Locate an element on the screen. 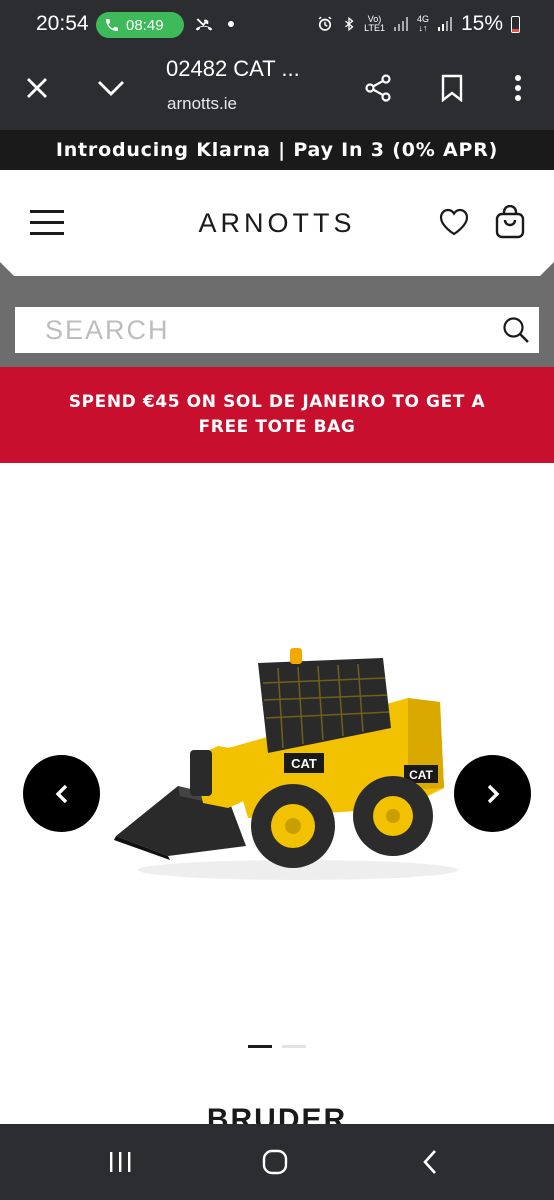 The image size is (554, 1200). phone-icon is located at coordinates (112, 25).